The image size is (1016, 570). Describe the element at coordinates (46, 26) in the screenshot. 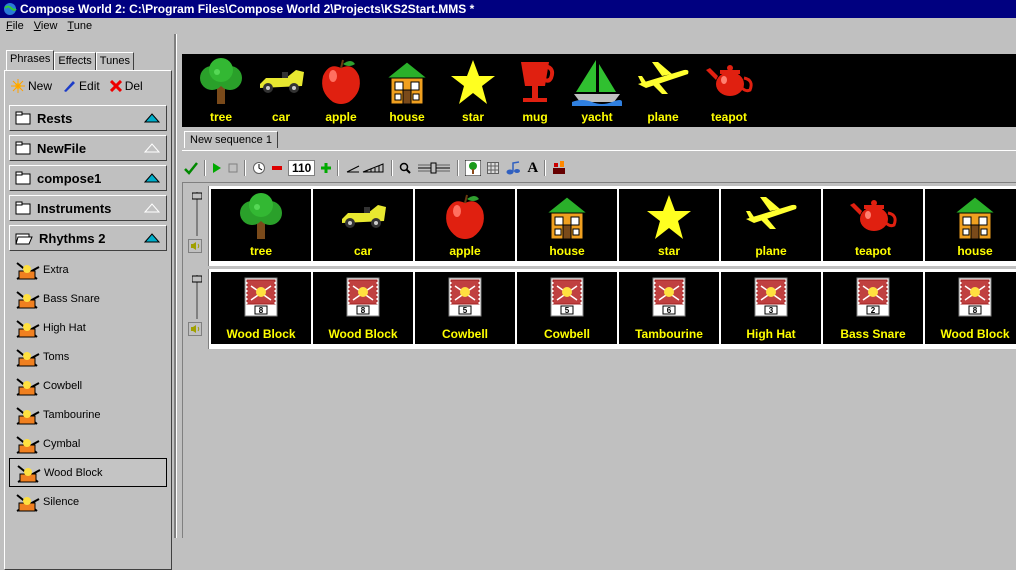

I see `menu-view: View` at that location.